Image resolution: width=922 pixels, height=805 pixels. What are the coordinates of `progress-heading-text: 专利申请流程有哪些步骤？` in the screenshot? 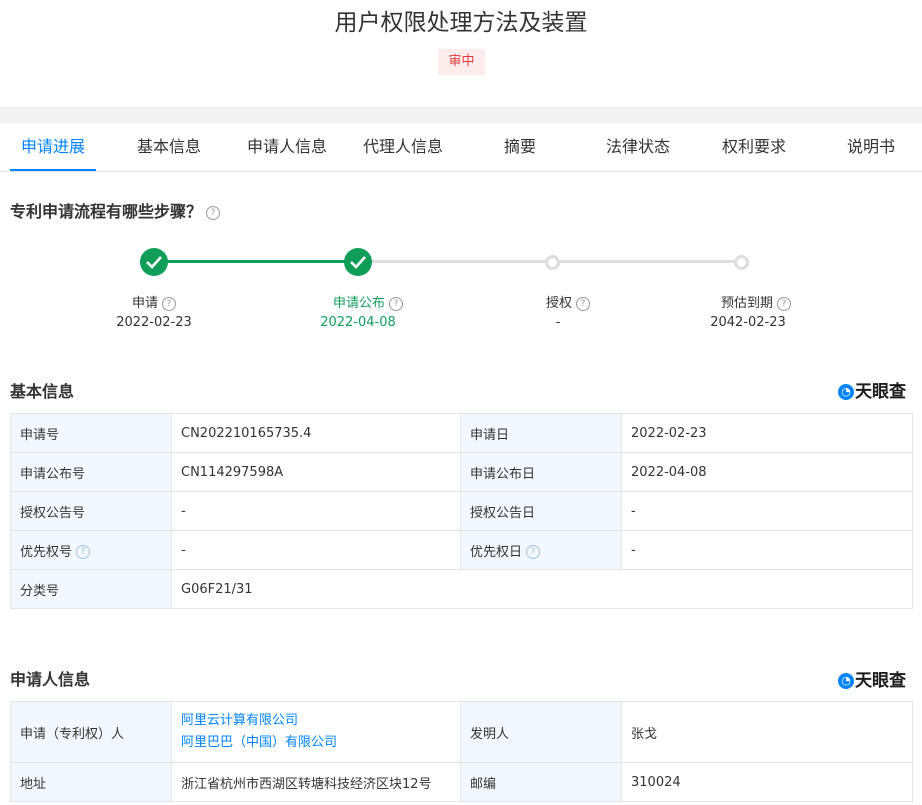 It's located at (106, 211).